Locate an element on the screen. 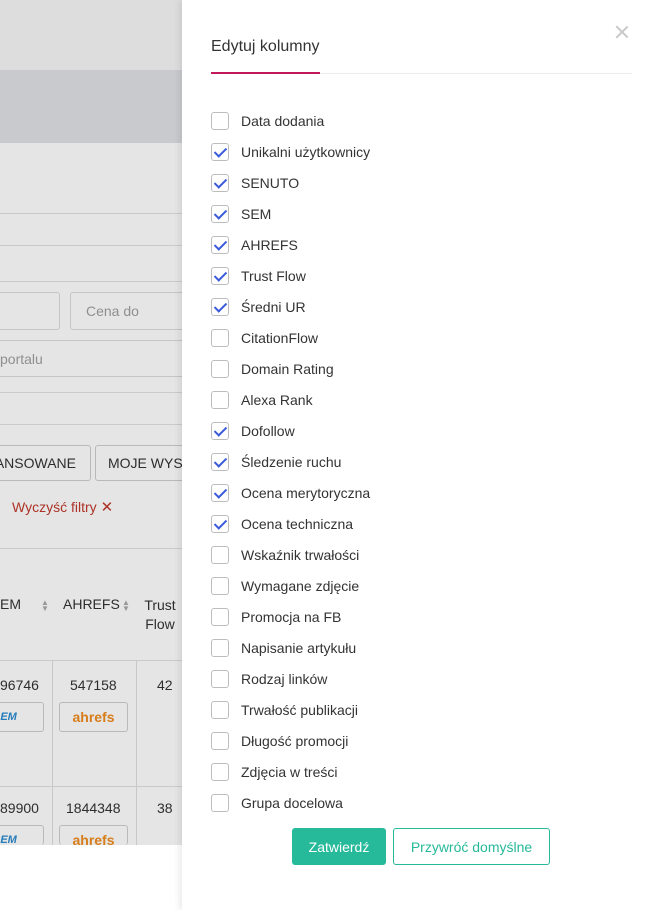  column-option: Rodzaj linków is located at coordinates (290, 678).